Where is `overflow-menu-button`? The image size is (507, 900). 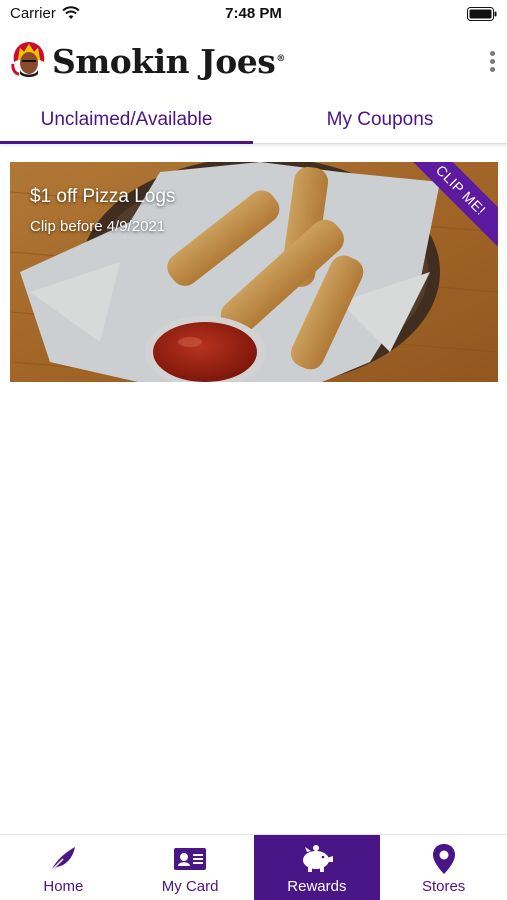 overflow-menu-button is located at coordinates (492, 63).